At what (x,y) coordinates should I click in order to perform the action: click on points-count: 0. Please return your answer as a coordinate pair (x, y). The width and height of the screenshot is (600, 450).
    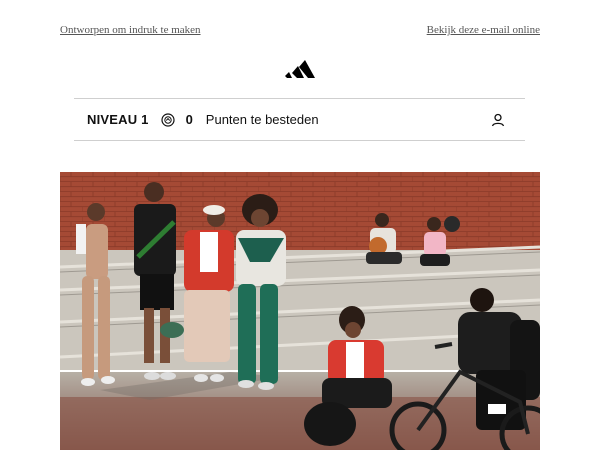
    Looking at the image, I should click on (189, 119).